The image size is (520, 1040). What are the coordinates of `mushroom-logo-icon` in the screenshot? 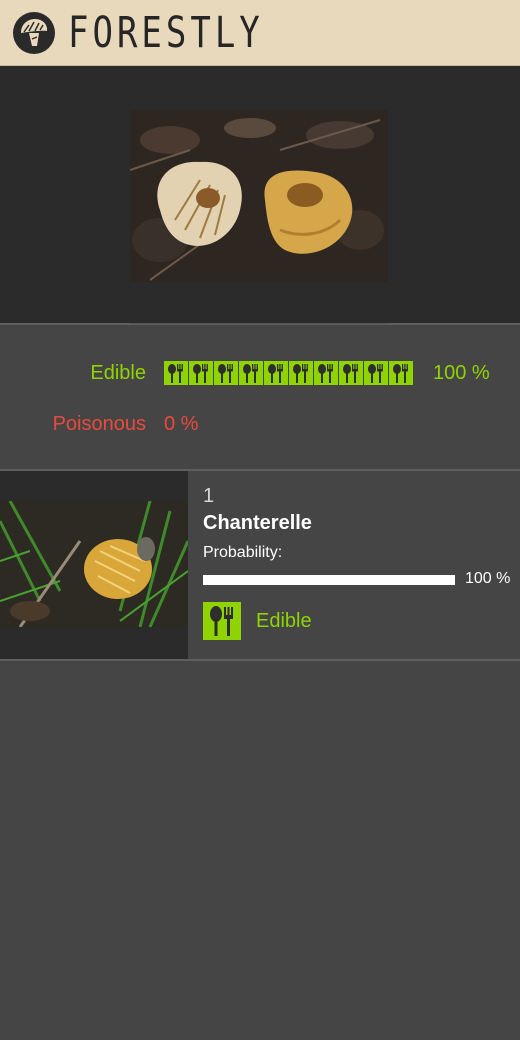 It's located at (34, 32).